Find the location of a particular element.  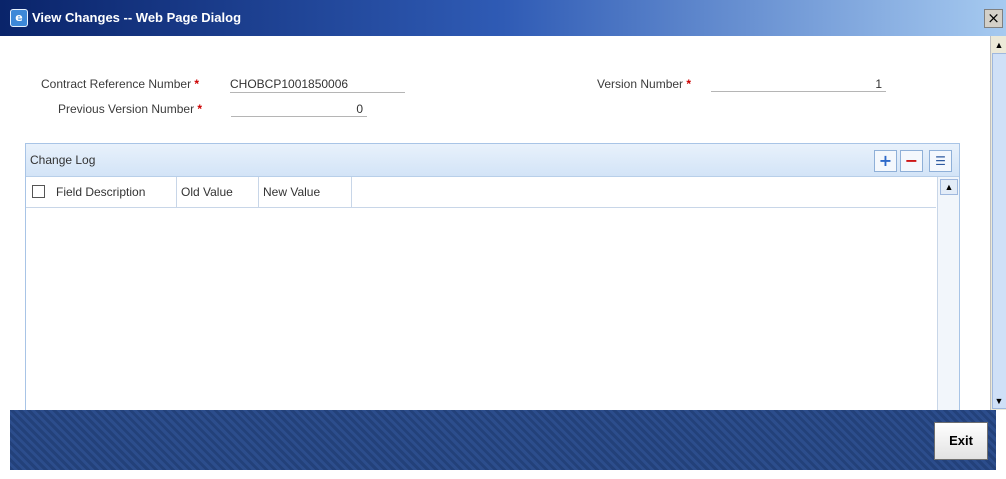

exit-button: Exit is located at coordinates (961, 441).